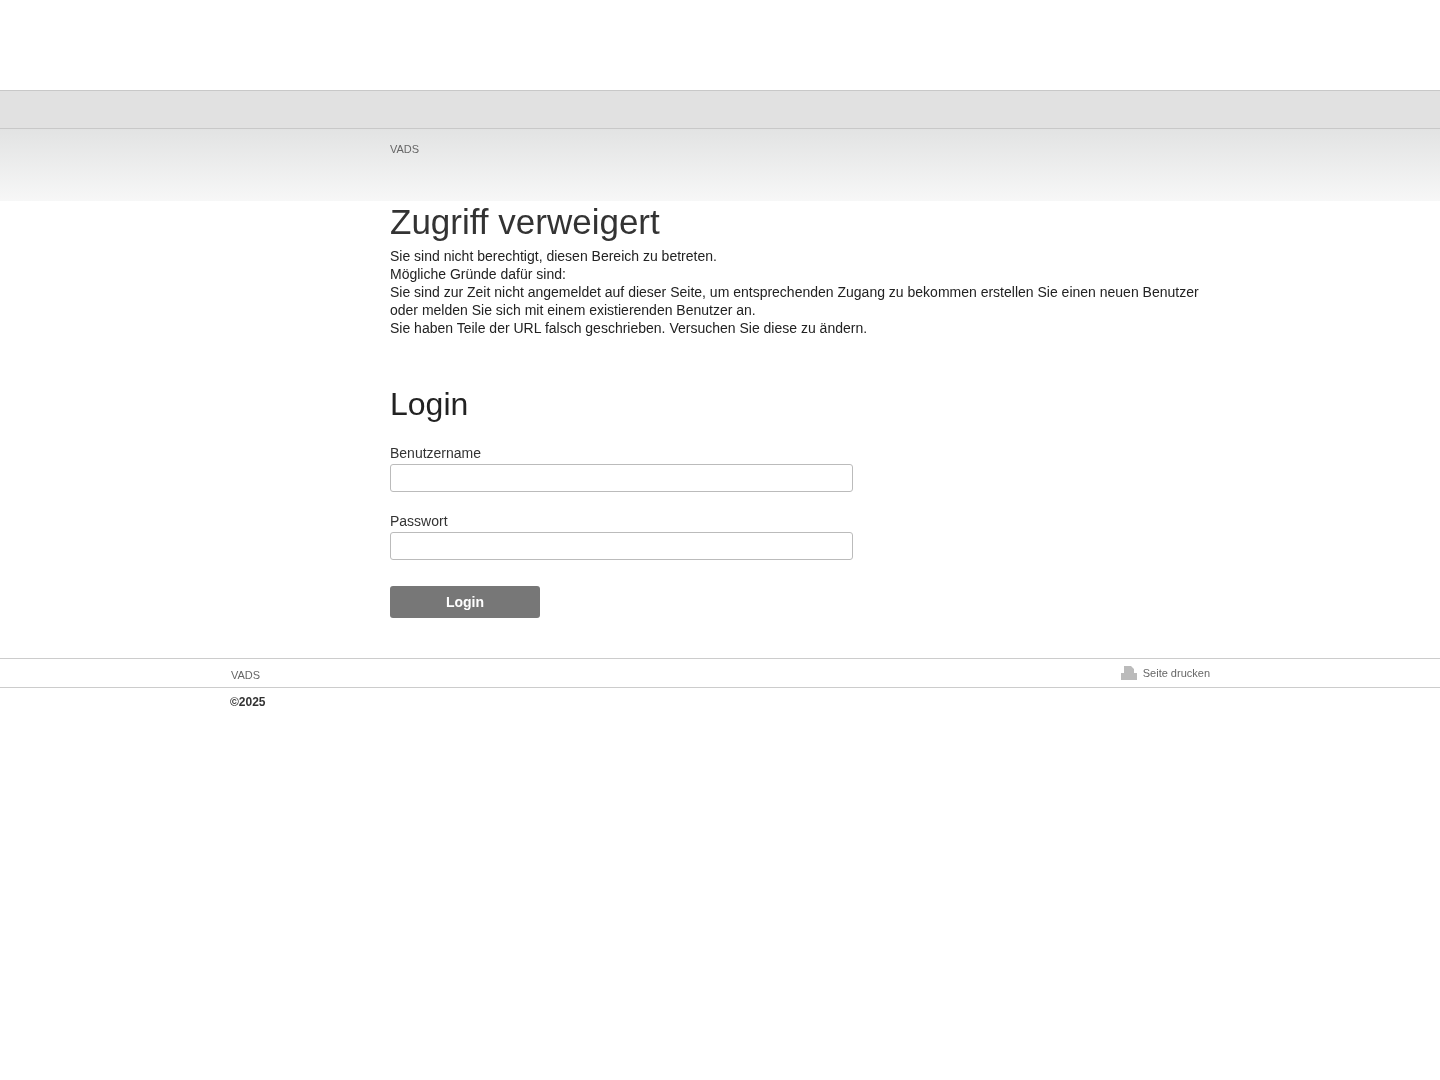 The height and width of the screenshot is (1080, 1440). What do you see at coordinates (1128, 673) in the screenshot?
I see `printer-icon` at bounding box center [1128, 673].